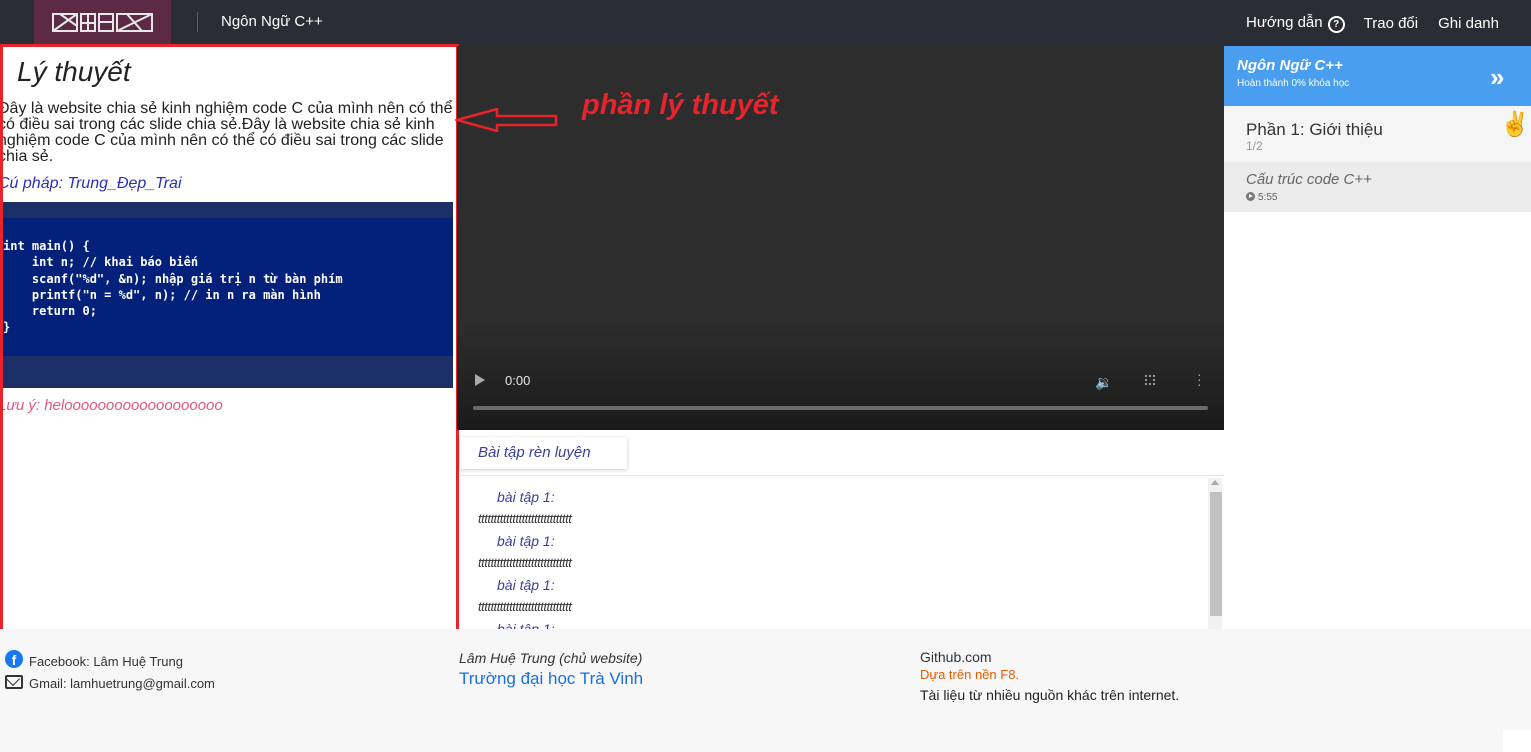  Describe the element at coordinates (1250, 196) in the screenshot. I see `play-circle-icon` at that location.